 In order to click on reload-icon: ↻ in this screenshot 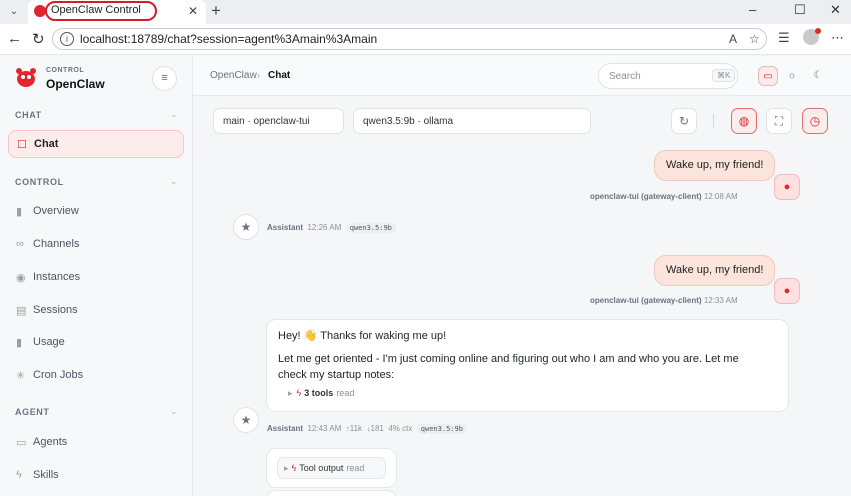, I will do `click(38, 39)`.